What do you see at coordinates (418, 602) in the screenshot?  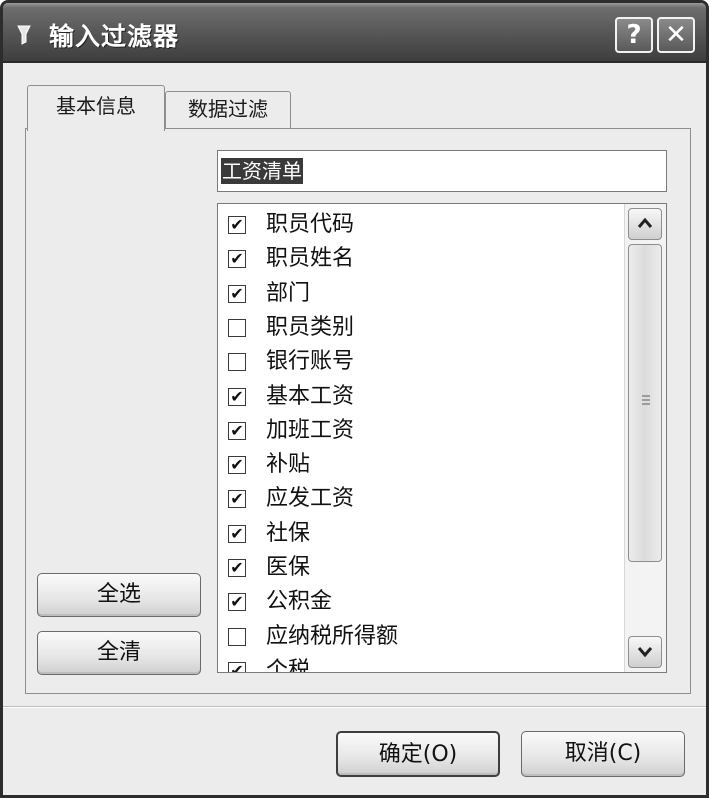 I see `field-checklist-item: ✔ 公积金` at bounding box center [418, 602].